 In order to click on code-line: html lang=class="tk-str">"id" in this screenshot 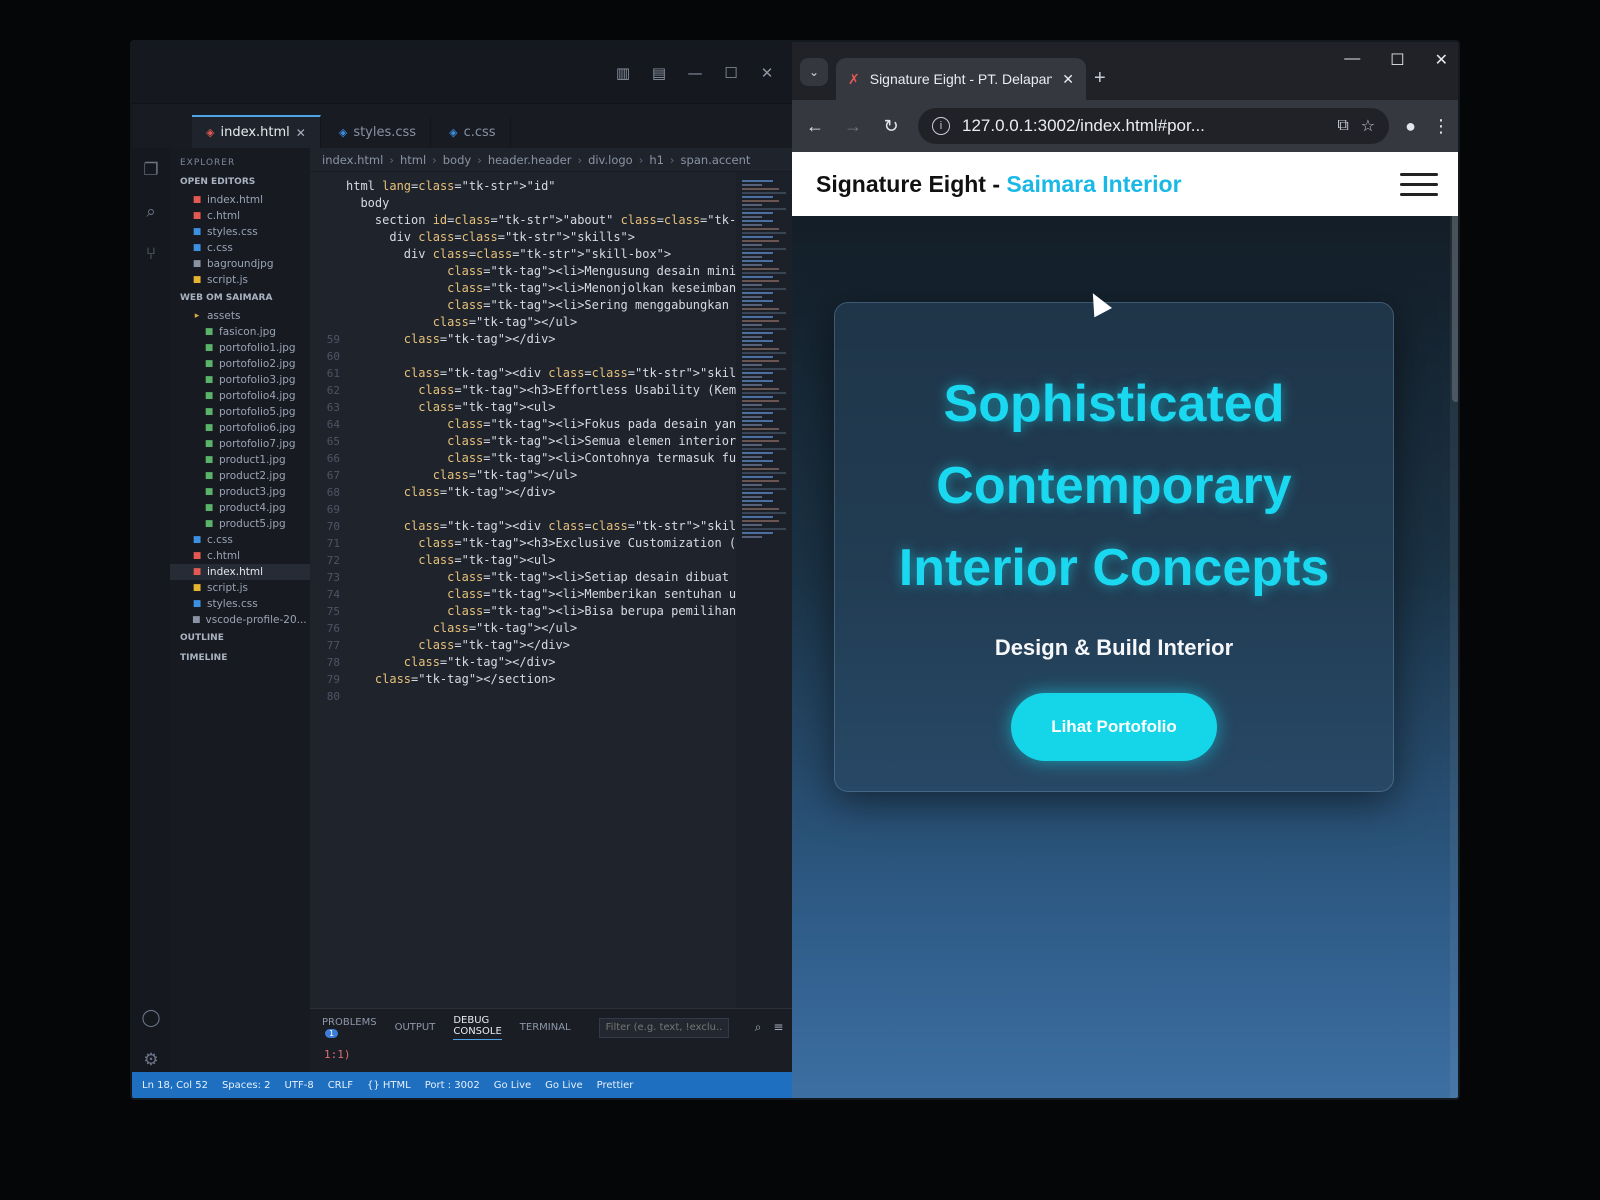, I will do `click(541, 186)`.